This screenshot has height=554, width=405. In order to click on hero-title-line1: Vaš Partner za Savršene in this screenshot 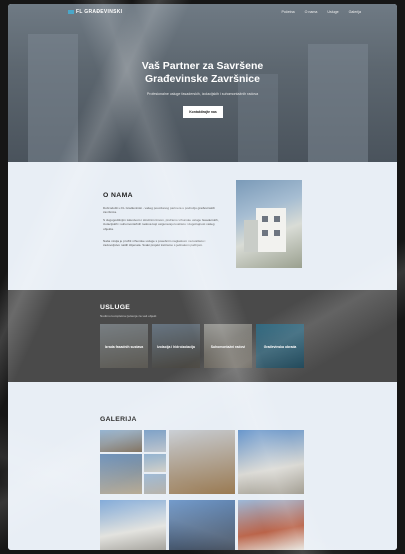, I will do `click(202, 66)`.